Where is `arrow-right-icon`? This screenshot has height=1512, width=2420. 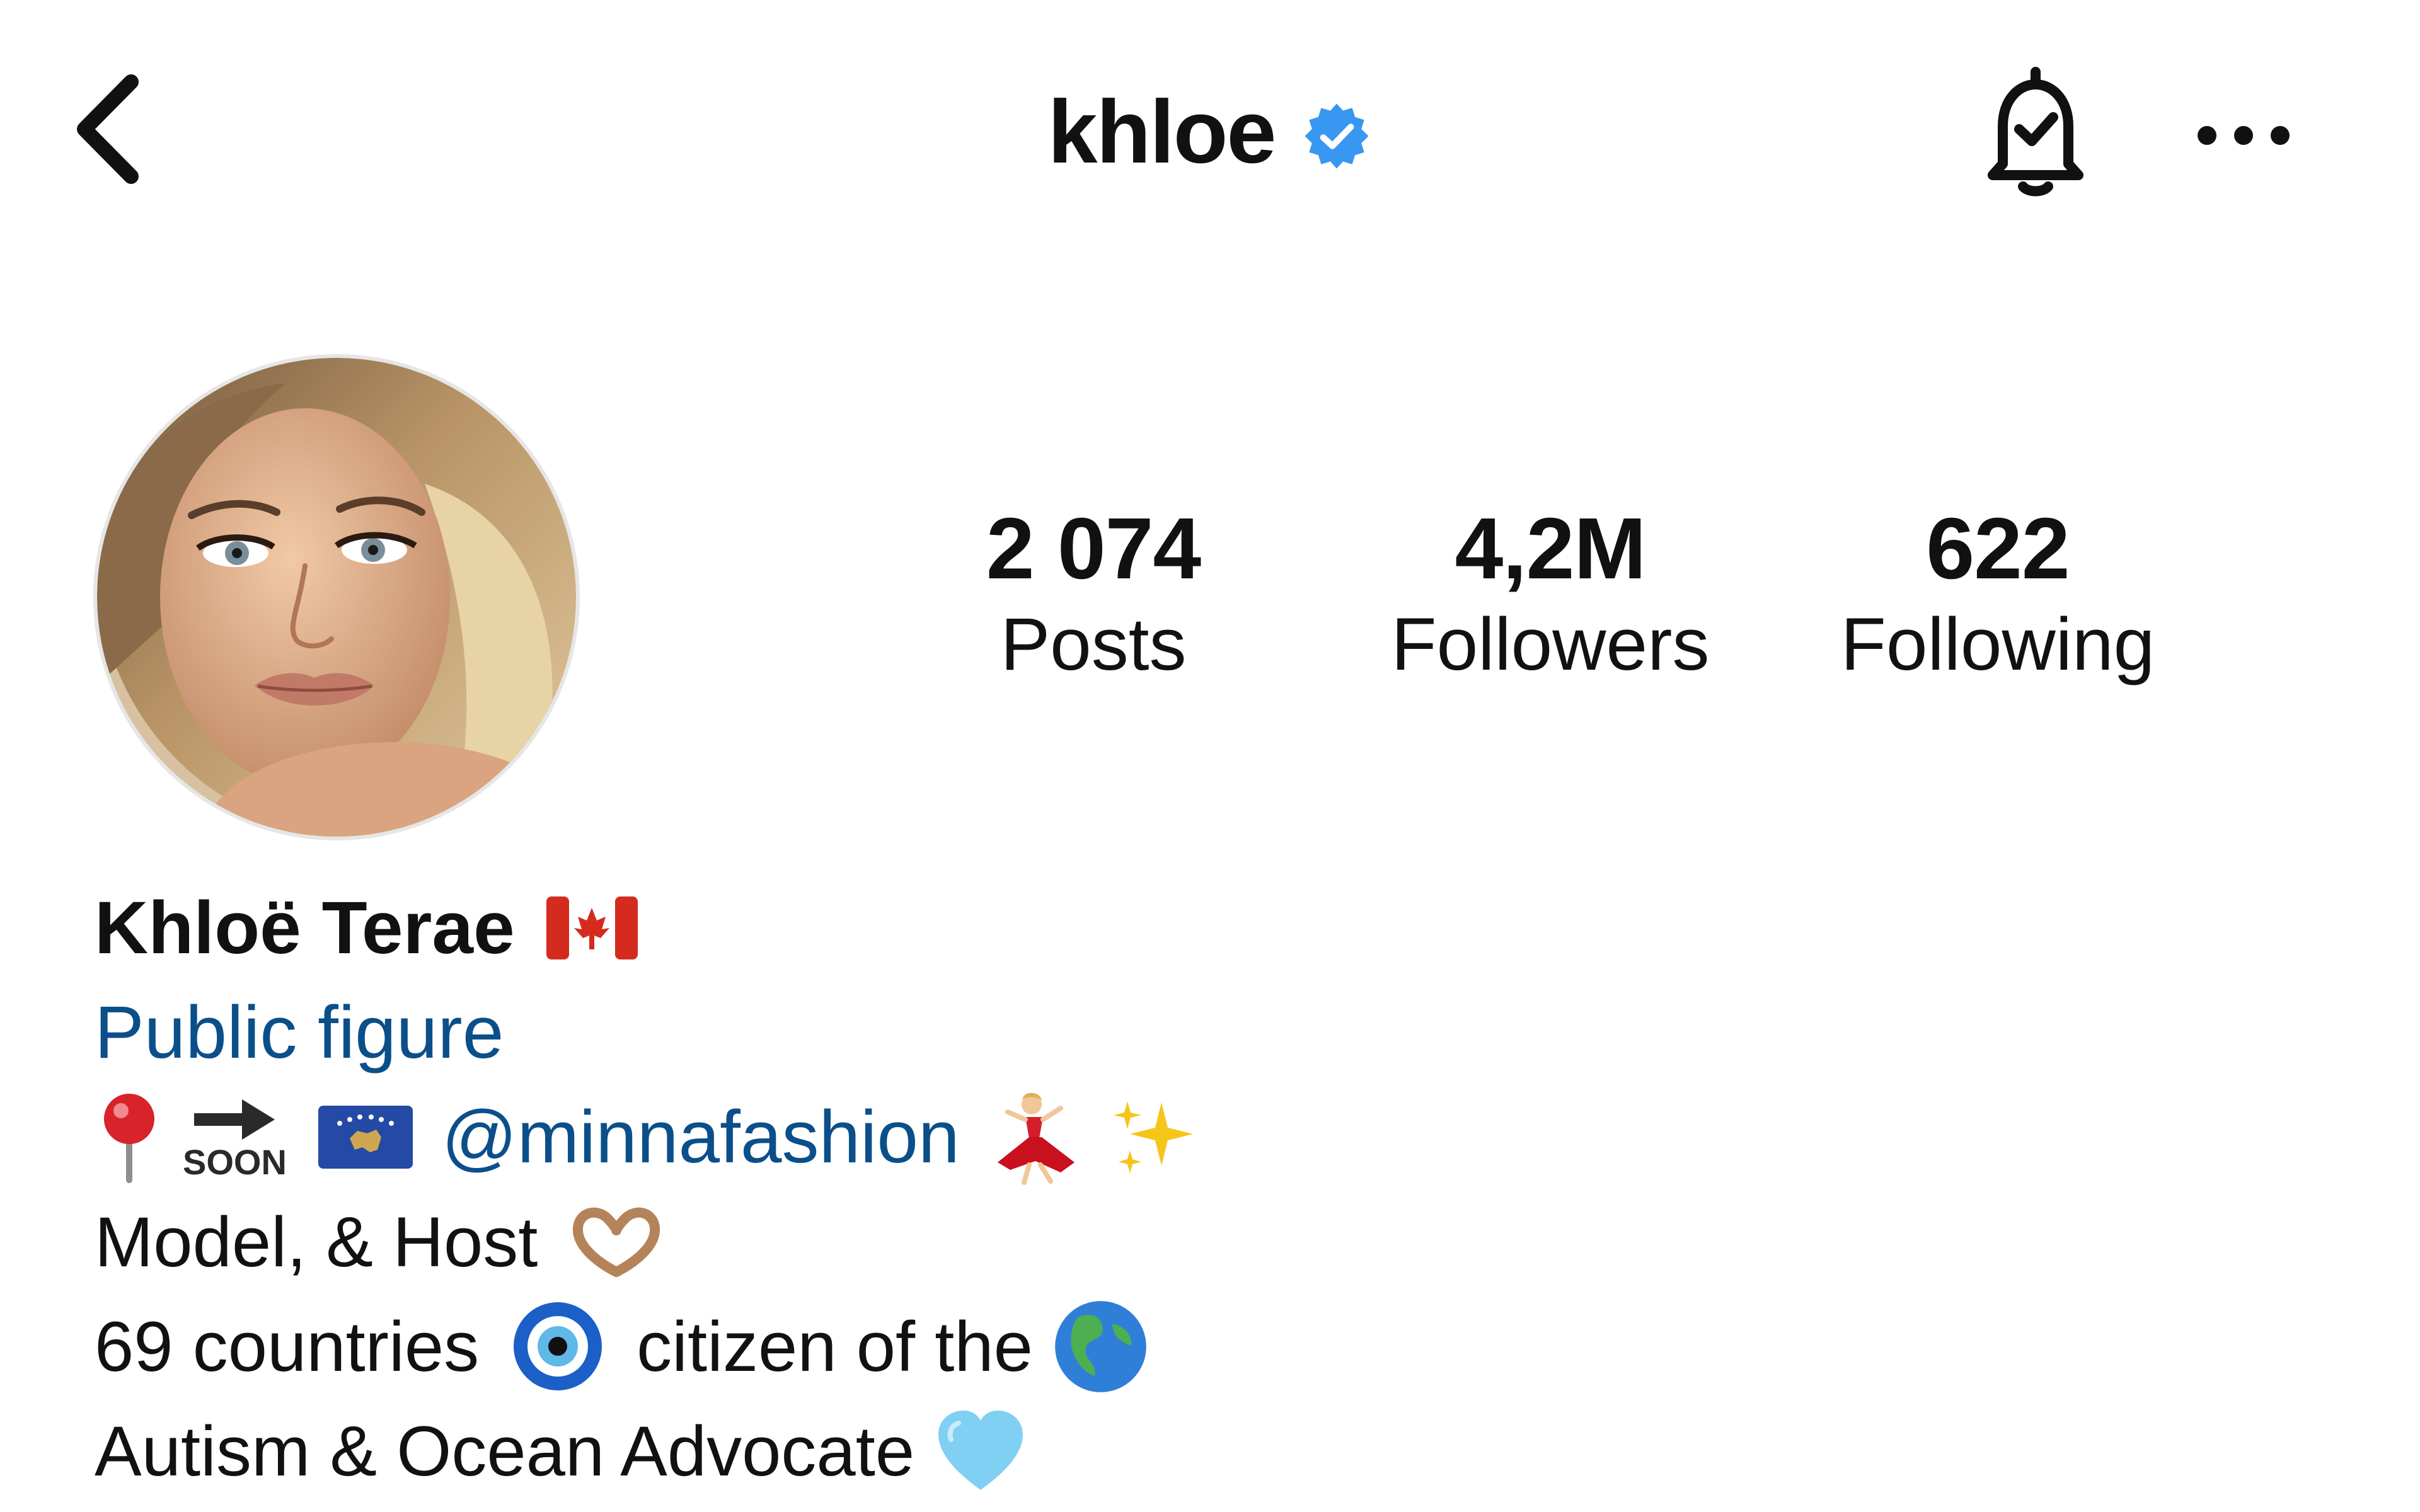
arrow-right-icon is located at coordinates (235, 1119).